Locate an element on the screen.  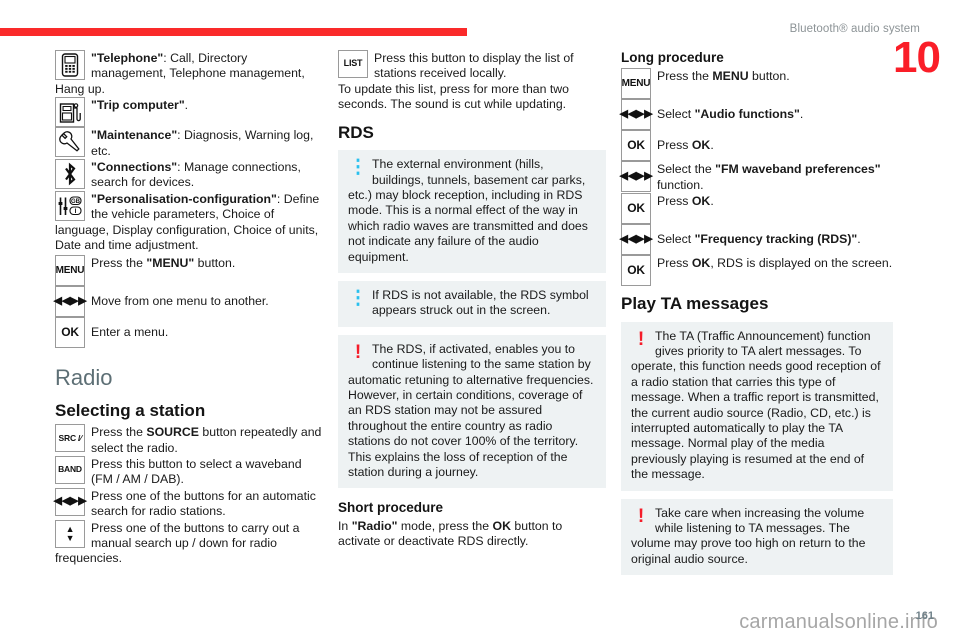
key-row-long-ok-2: OK Press OK. is located at coordinates (757, 208).